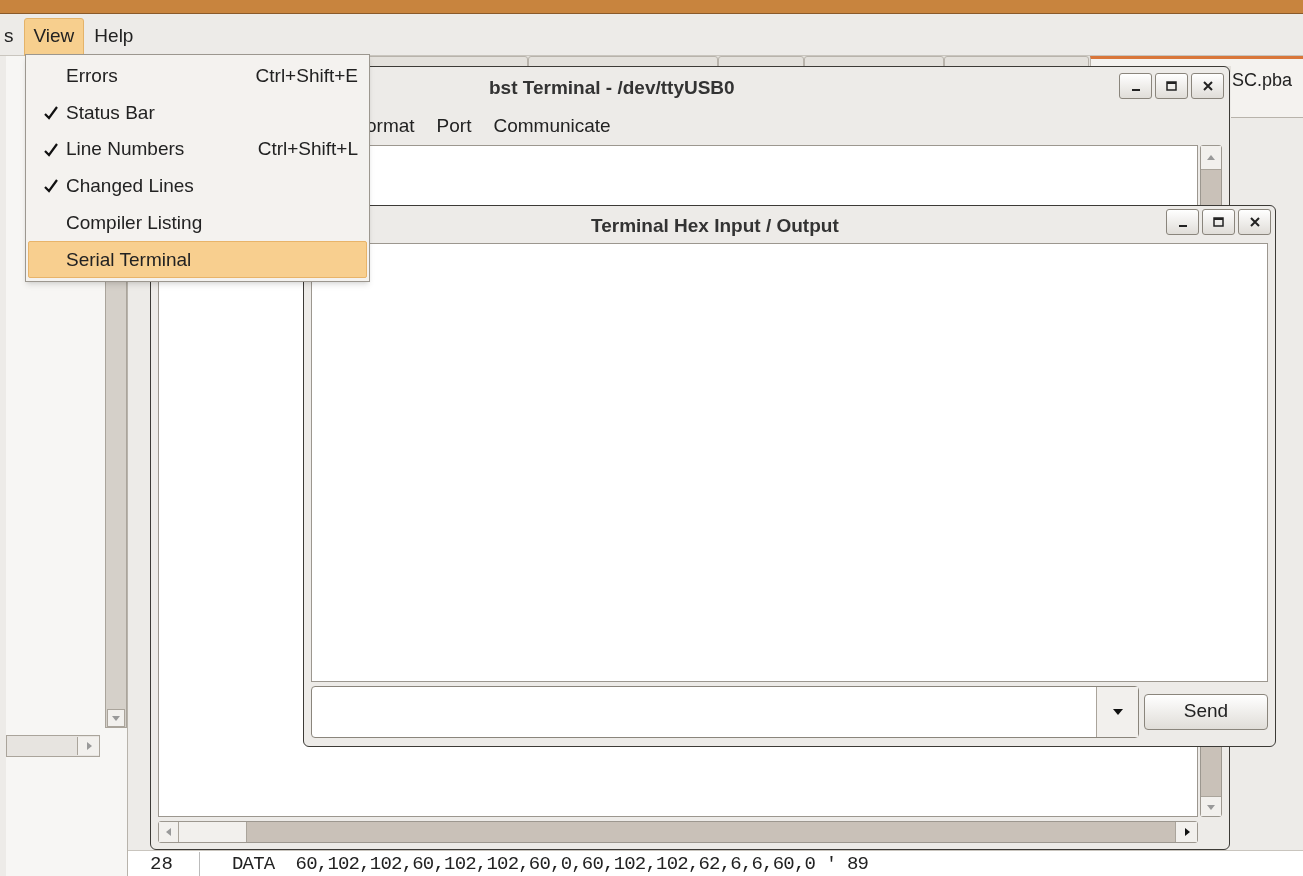 Image resolution: width=1303 pixels, height=876 pixels. What do you see at coordinates (164, 863) in the screenshot?
I see `line-number: 28` at bounding box center [164, 863].